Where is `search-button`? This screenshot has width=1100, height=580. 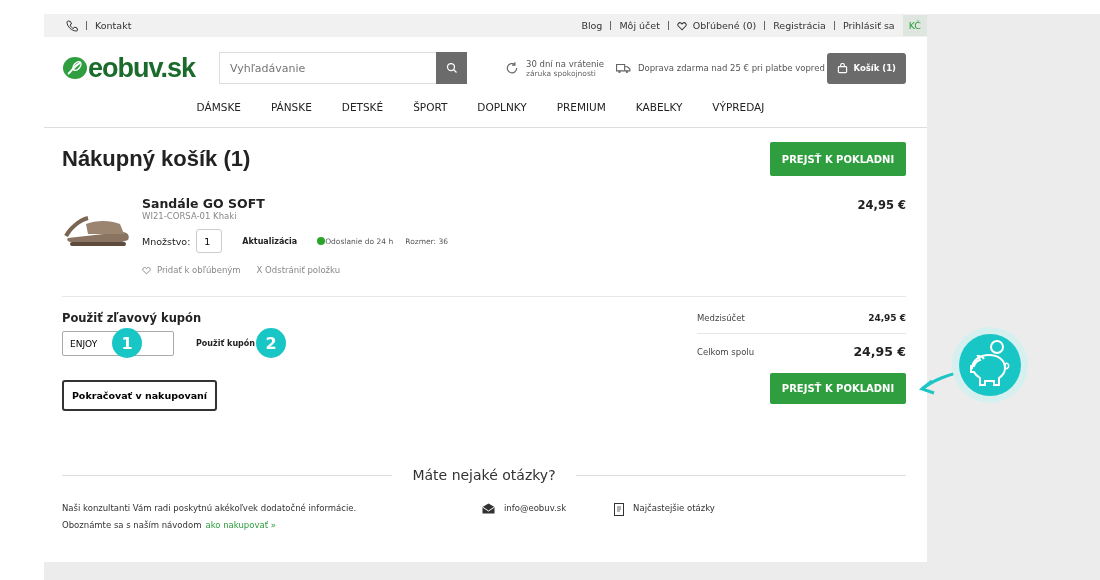 search-button is located at coordinates (451, 68).